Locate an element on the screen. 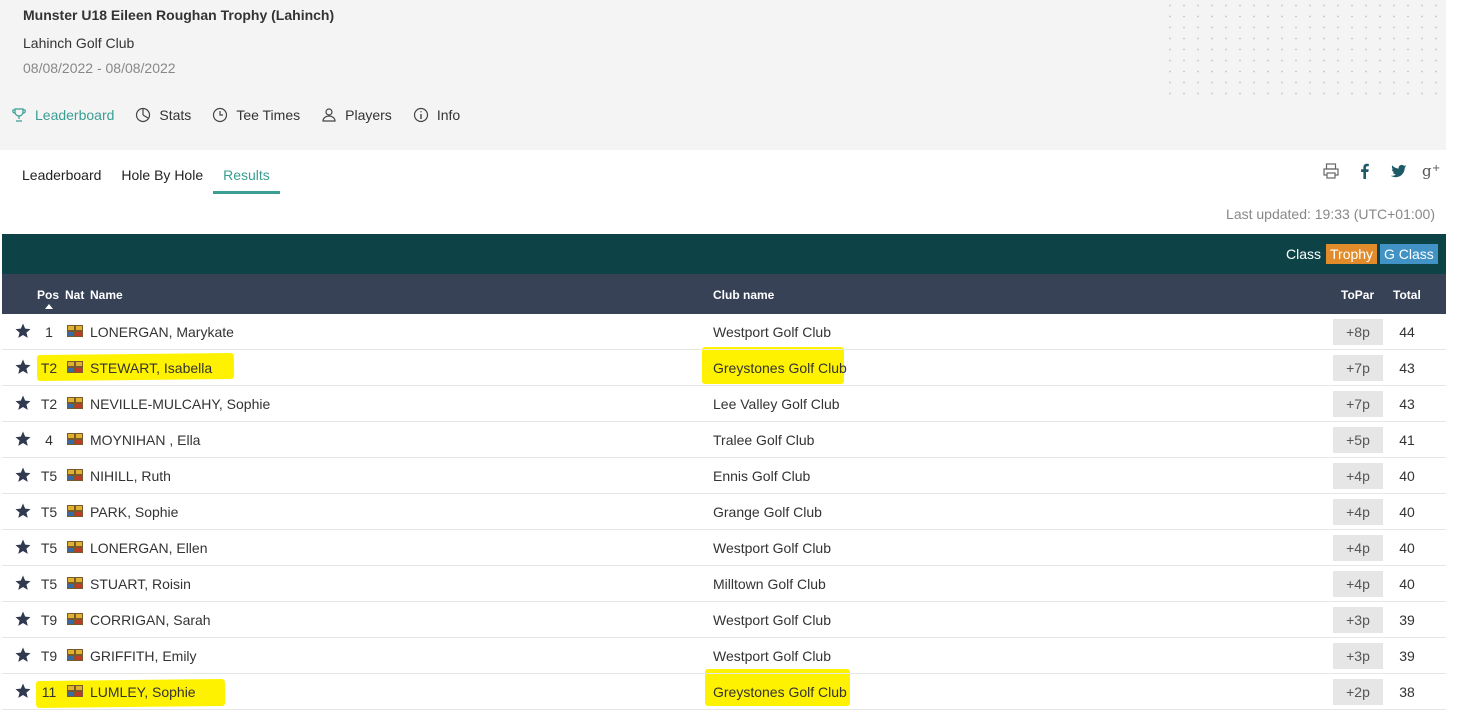  total-cell: 38 is located at coordinates (1407, 692).